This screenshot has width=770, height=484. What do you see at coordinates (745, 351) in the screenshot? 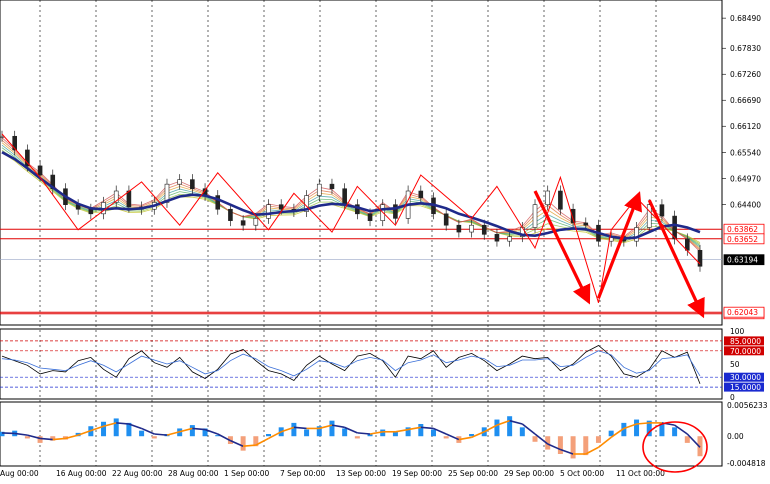
I see `osc-tick-label: 70.0000` at bounding box center [745, 351].